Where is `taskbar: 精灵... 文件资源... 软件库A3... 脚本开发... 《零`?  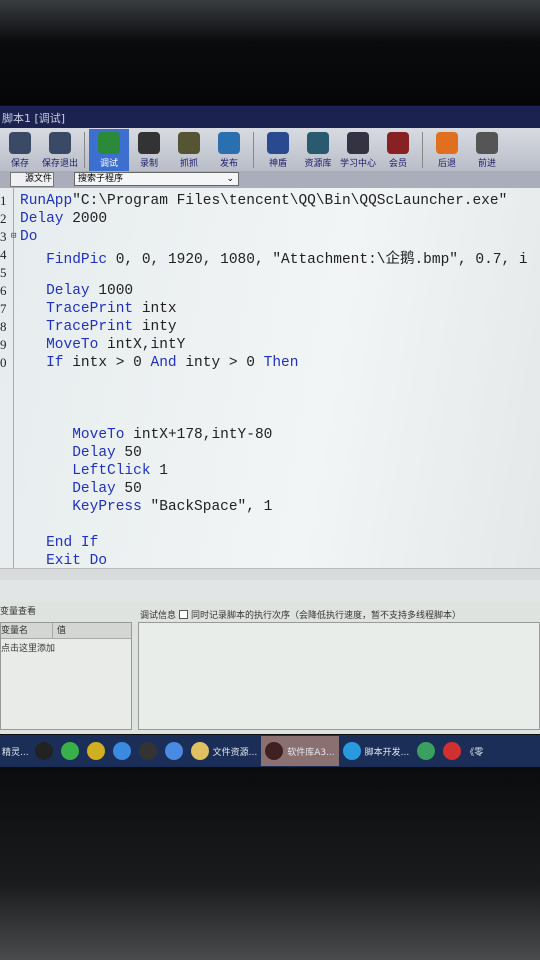
taskbar: 精灵... 文件资源... 软件库A3... 脚本开发... 《零 is located at coordinates (270, 751).